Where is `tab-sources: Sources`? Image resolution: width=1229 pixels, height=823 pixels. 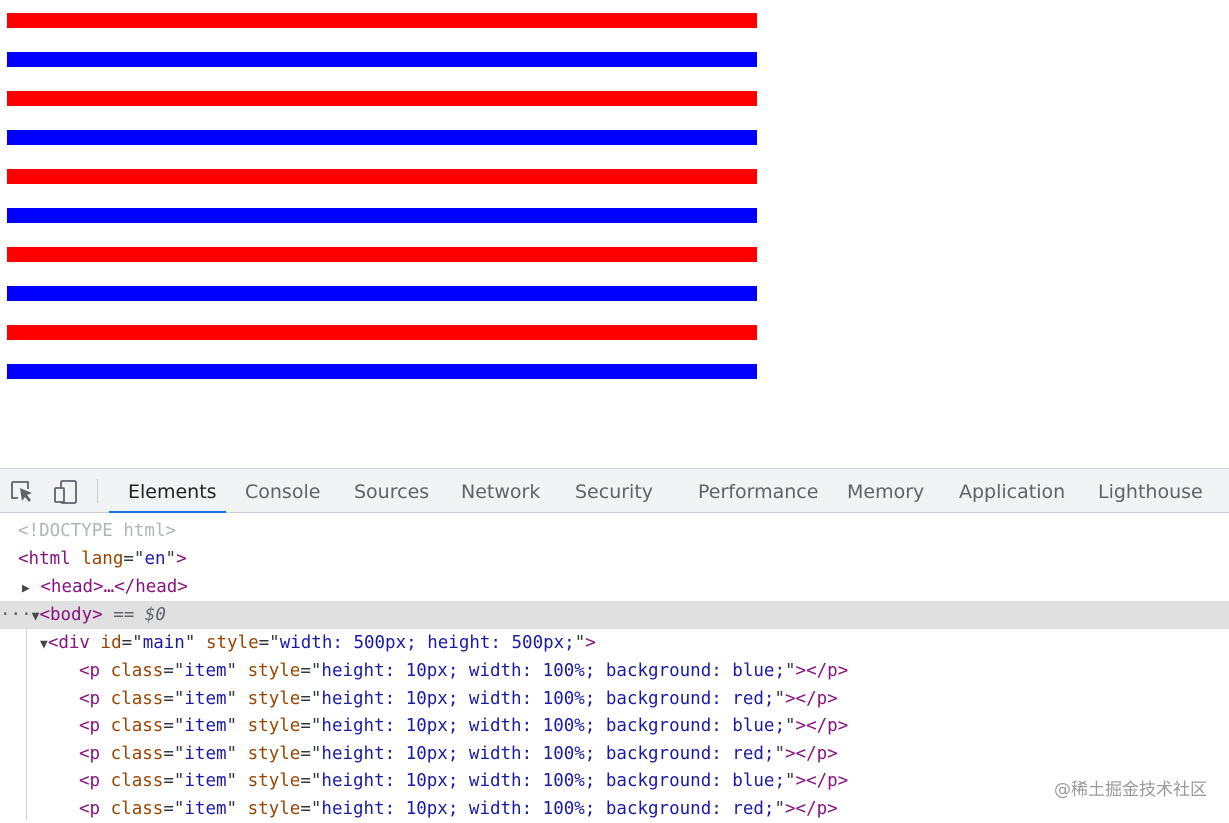 tab-sources: Sources is located at coordinates (391, 491).